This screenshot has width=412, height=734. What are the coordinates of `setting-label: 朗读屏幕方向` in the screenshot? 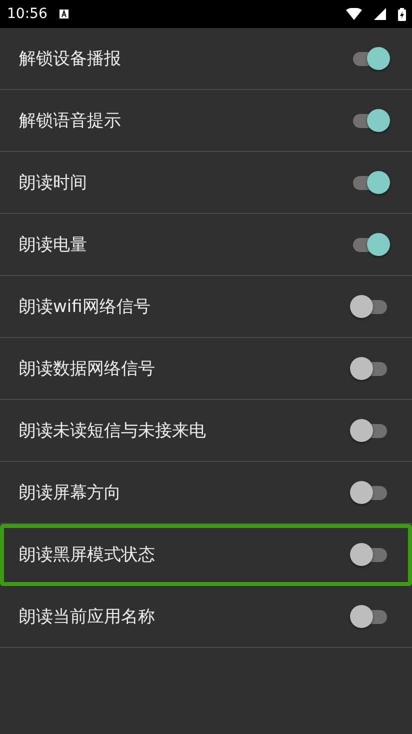 It's located at (70, 493).